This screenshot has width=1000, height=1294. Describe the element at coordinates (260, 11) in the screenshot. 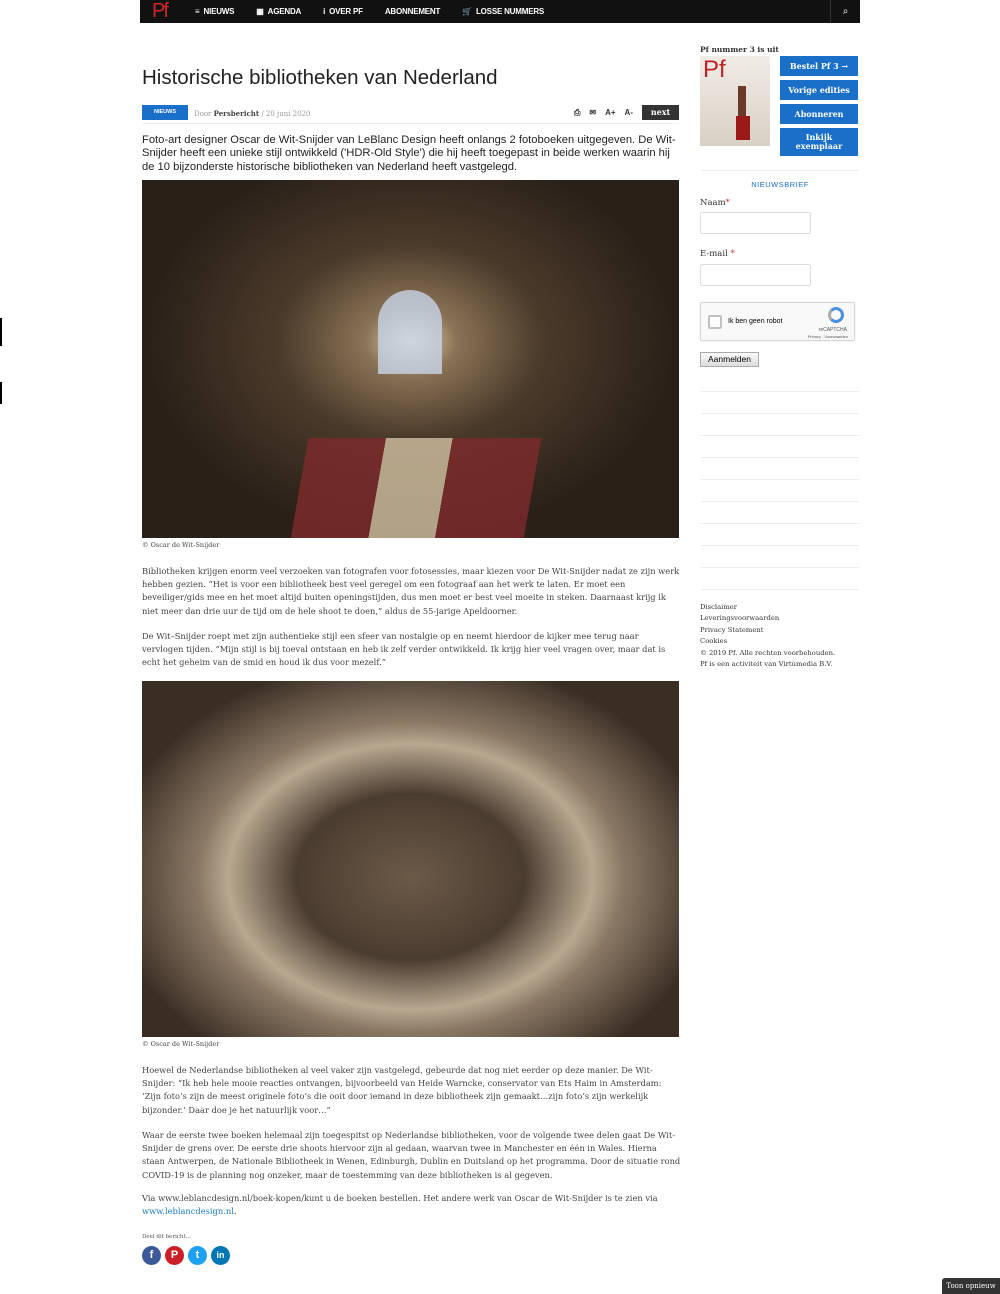

I see `calendar-icon: ▦` at that location.